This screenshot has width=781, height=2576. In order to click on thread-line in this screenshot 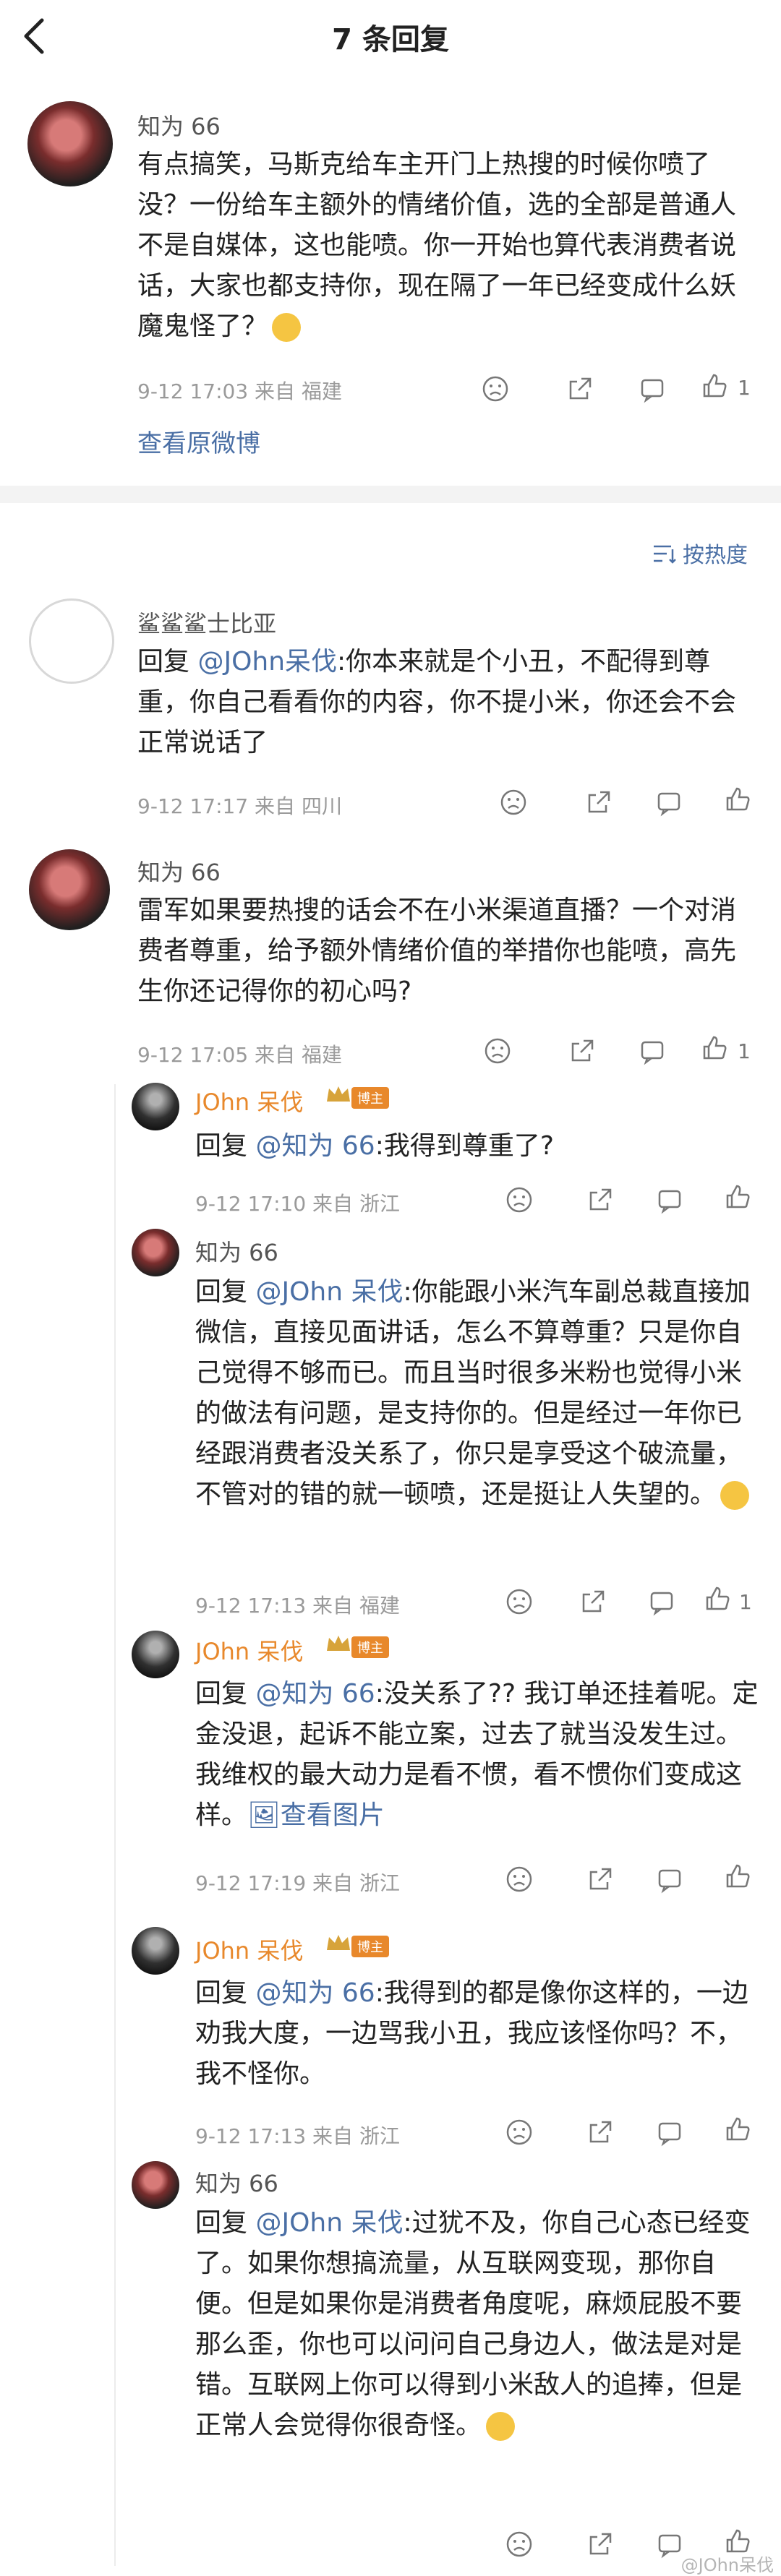, I will do `click(115, 1825)`.